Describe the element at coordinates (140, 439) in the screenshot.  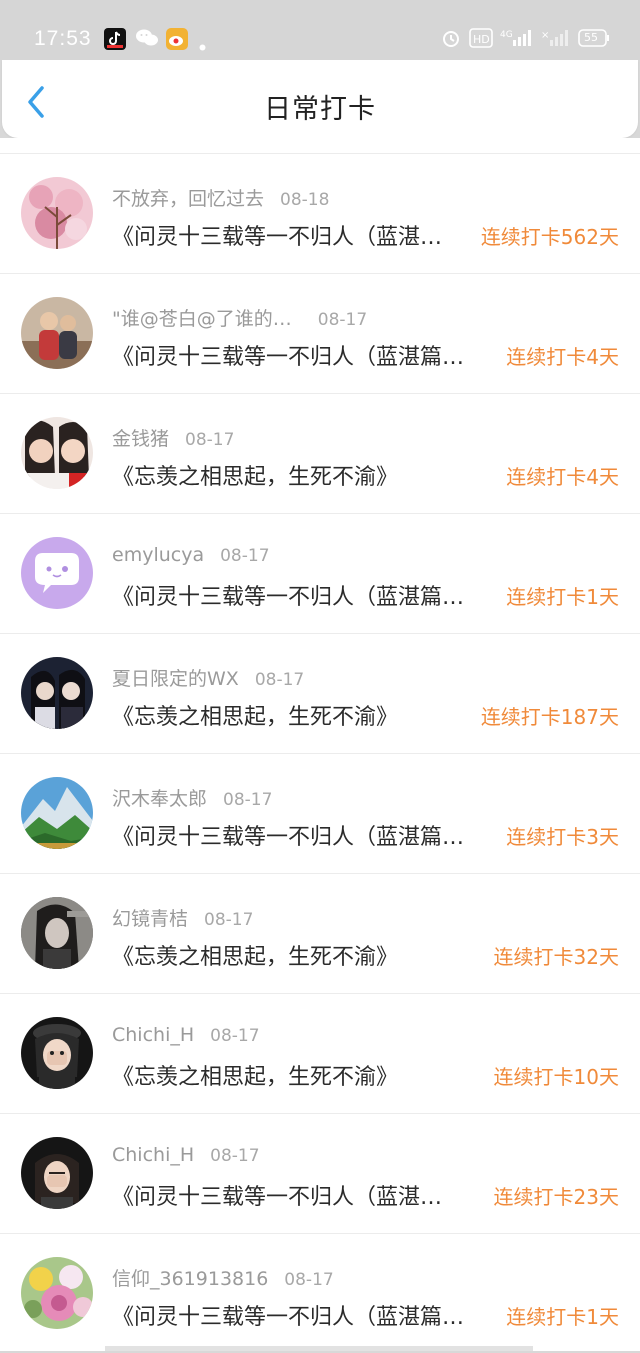
I see `username: 金钱猪` at that location.